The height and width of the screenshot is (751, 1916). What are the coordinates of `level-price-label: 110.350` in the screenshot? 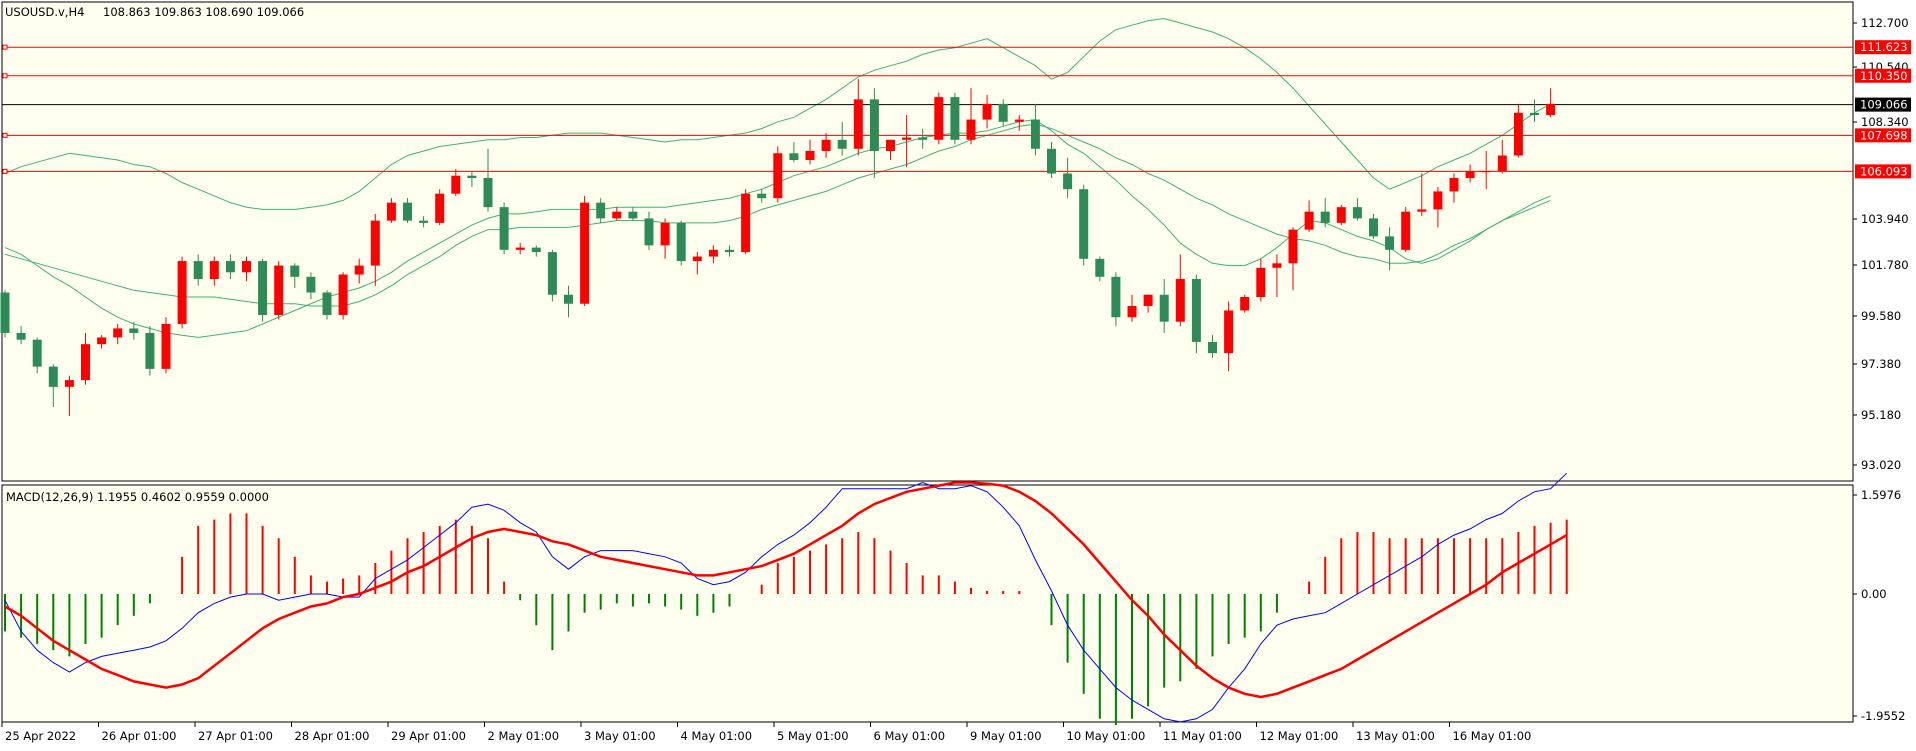 It's located at (1884, 76).